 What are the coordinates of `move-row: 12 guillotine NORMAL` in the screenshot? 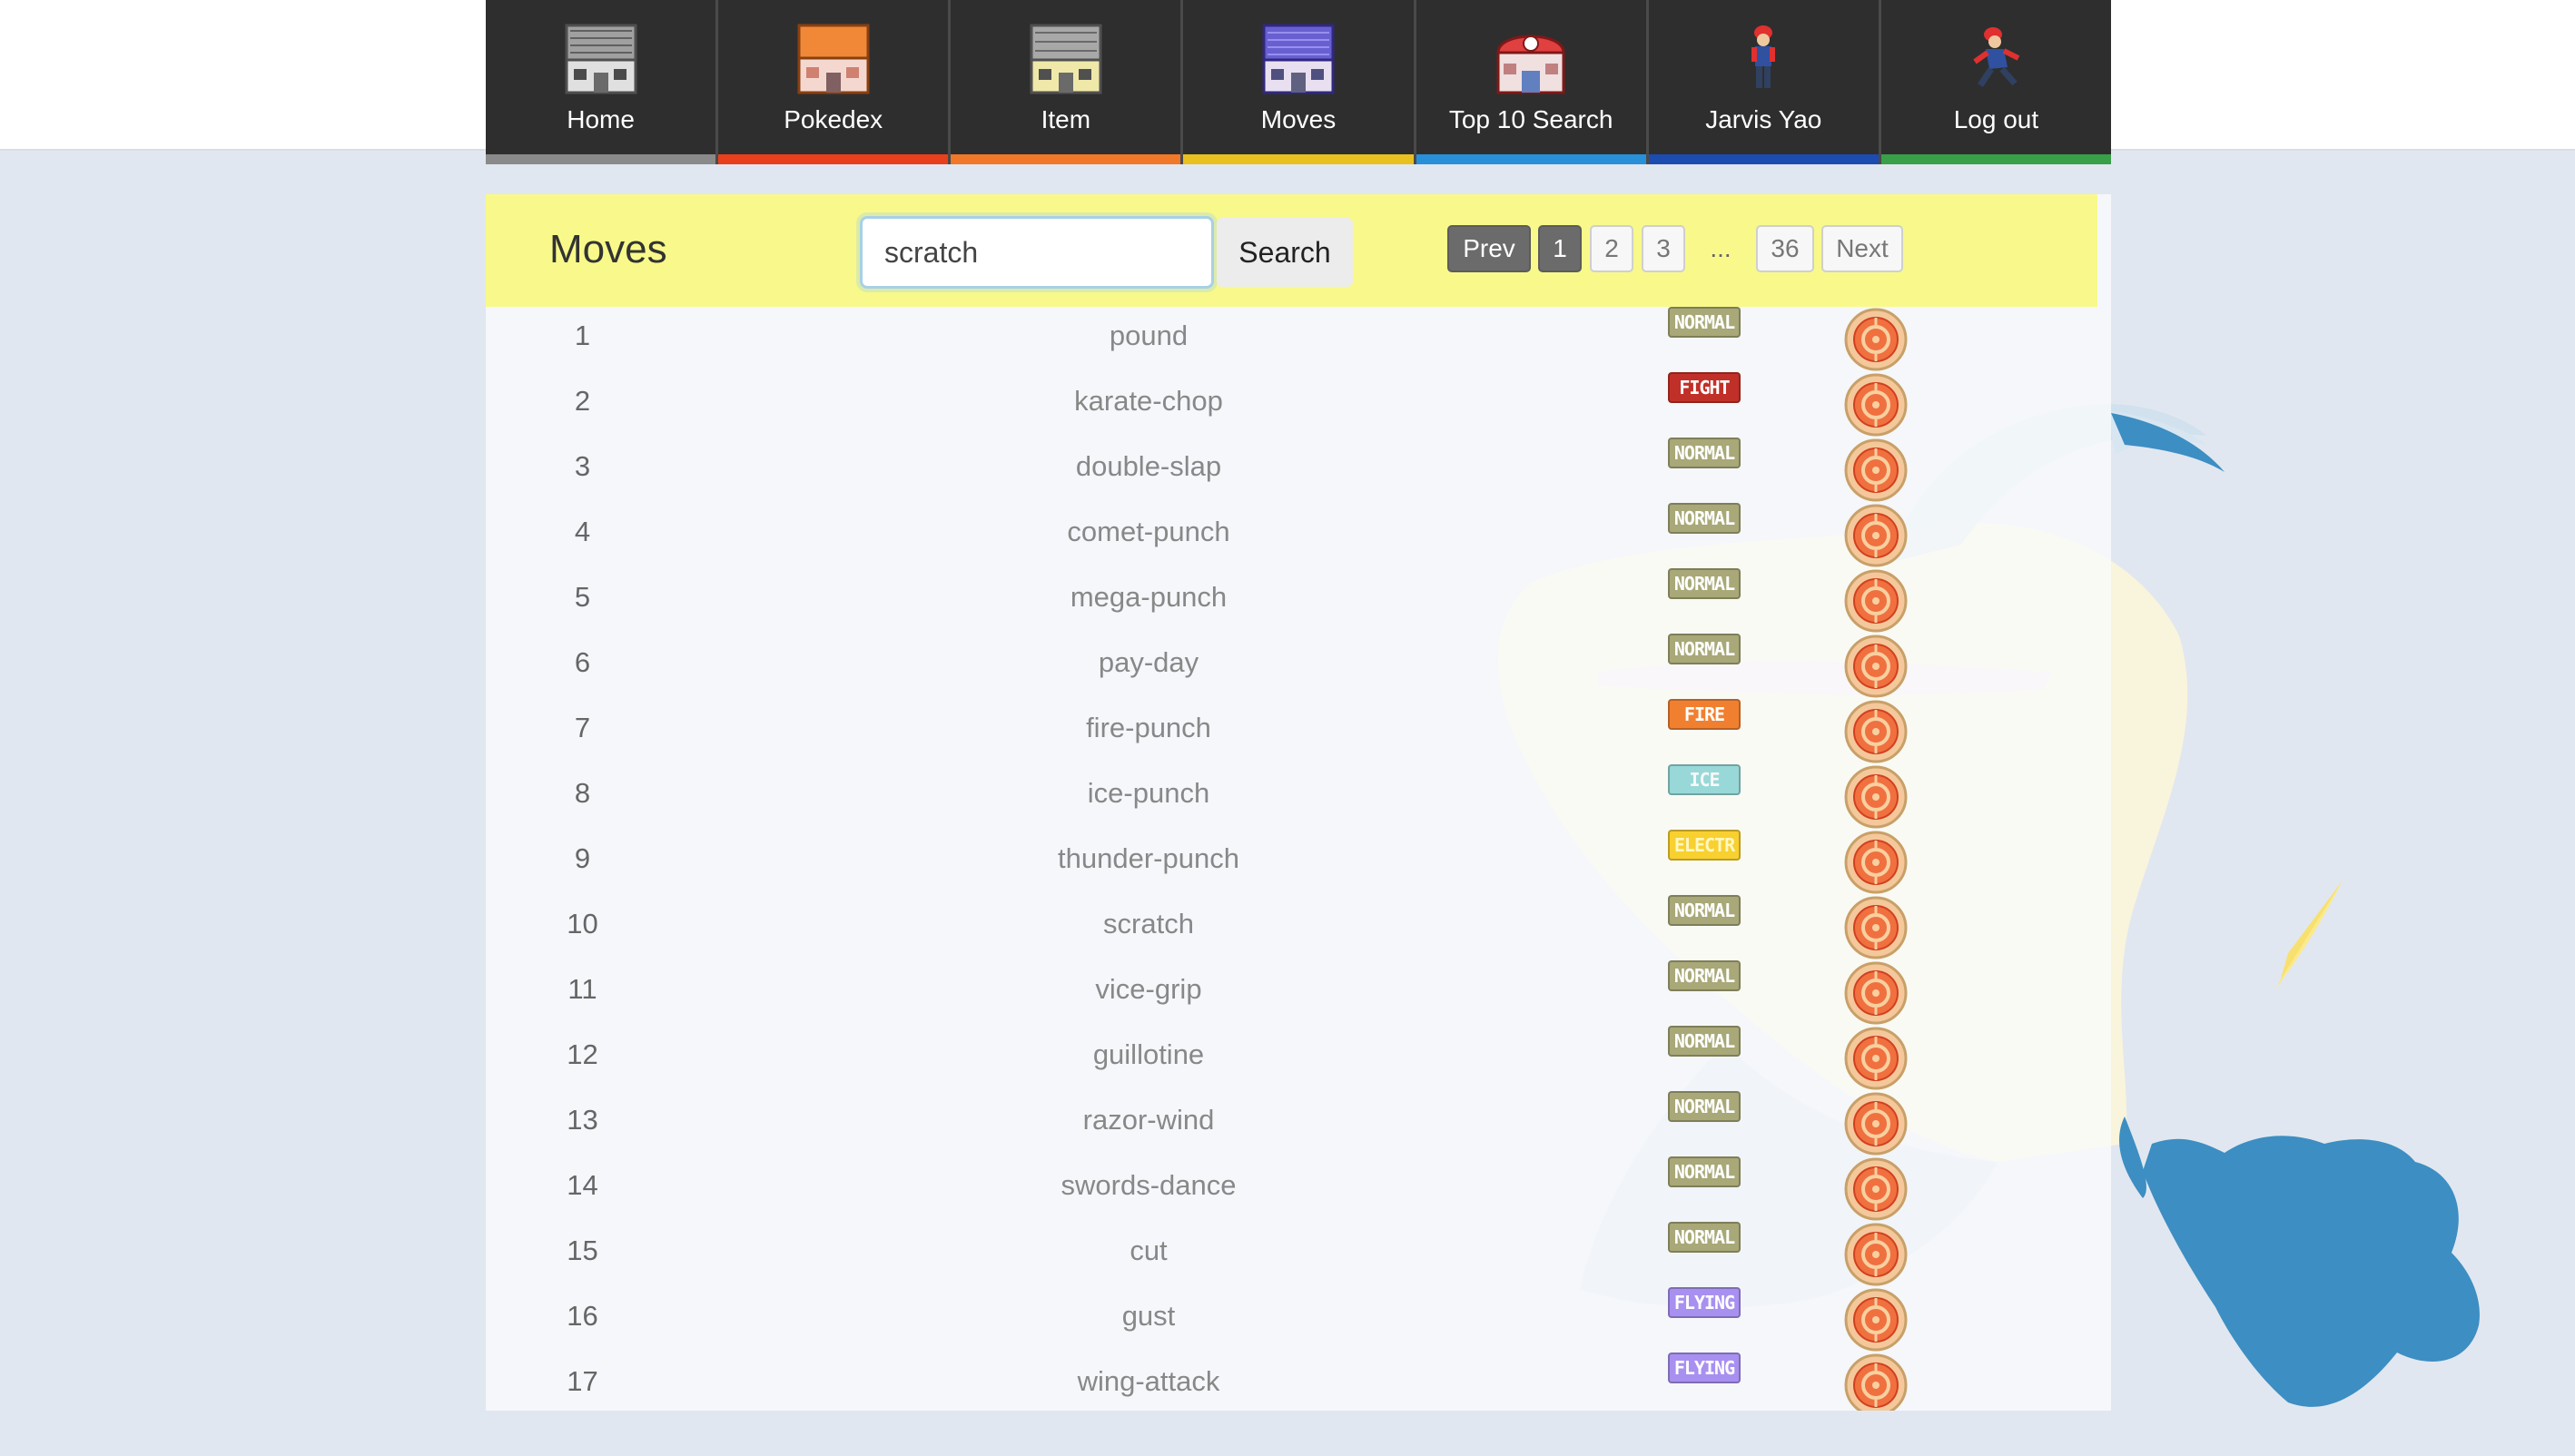 It's located at (1298, 1058).